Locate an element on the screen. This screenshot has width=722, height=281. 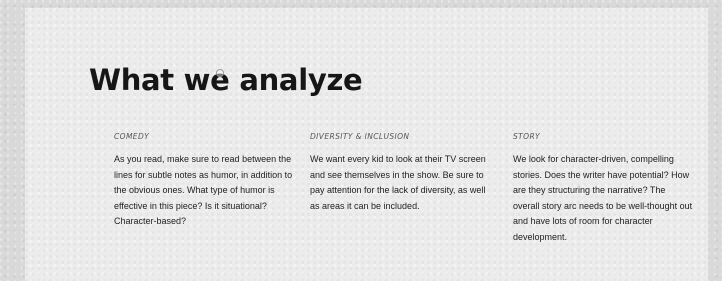
column-label: COMEDY is located at coordinates (132, 136).